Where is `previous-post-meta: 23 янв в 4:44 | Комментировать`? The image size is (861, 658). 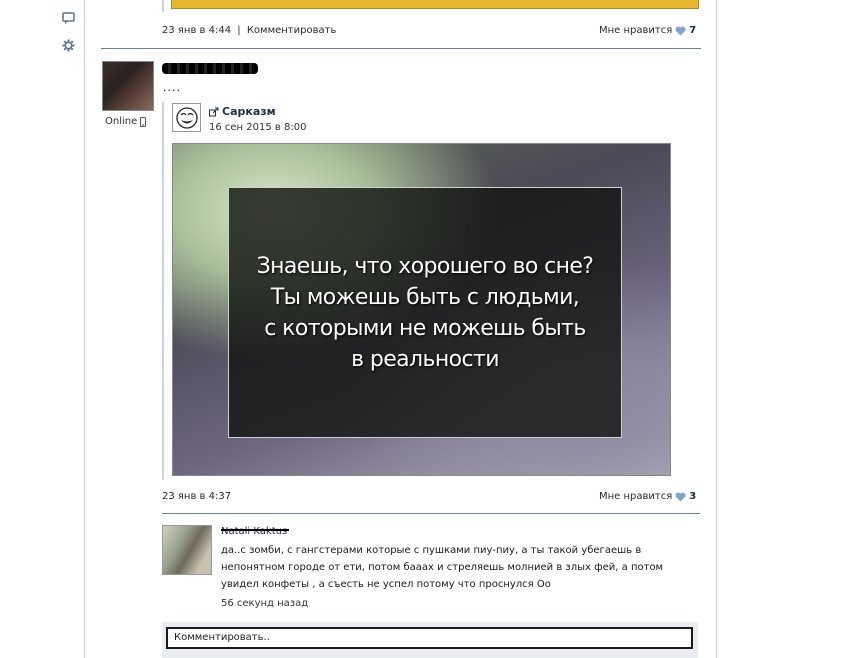 previous-post-meta: 23 янв в 4:44 | Комментировать is located at coordinates (249, 30).